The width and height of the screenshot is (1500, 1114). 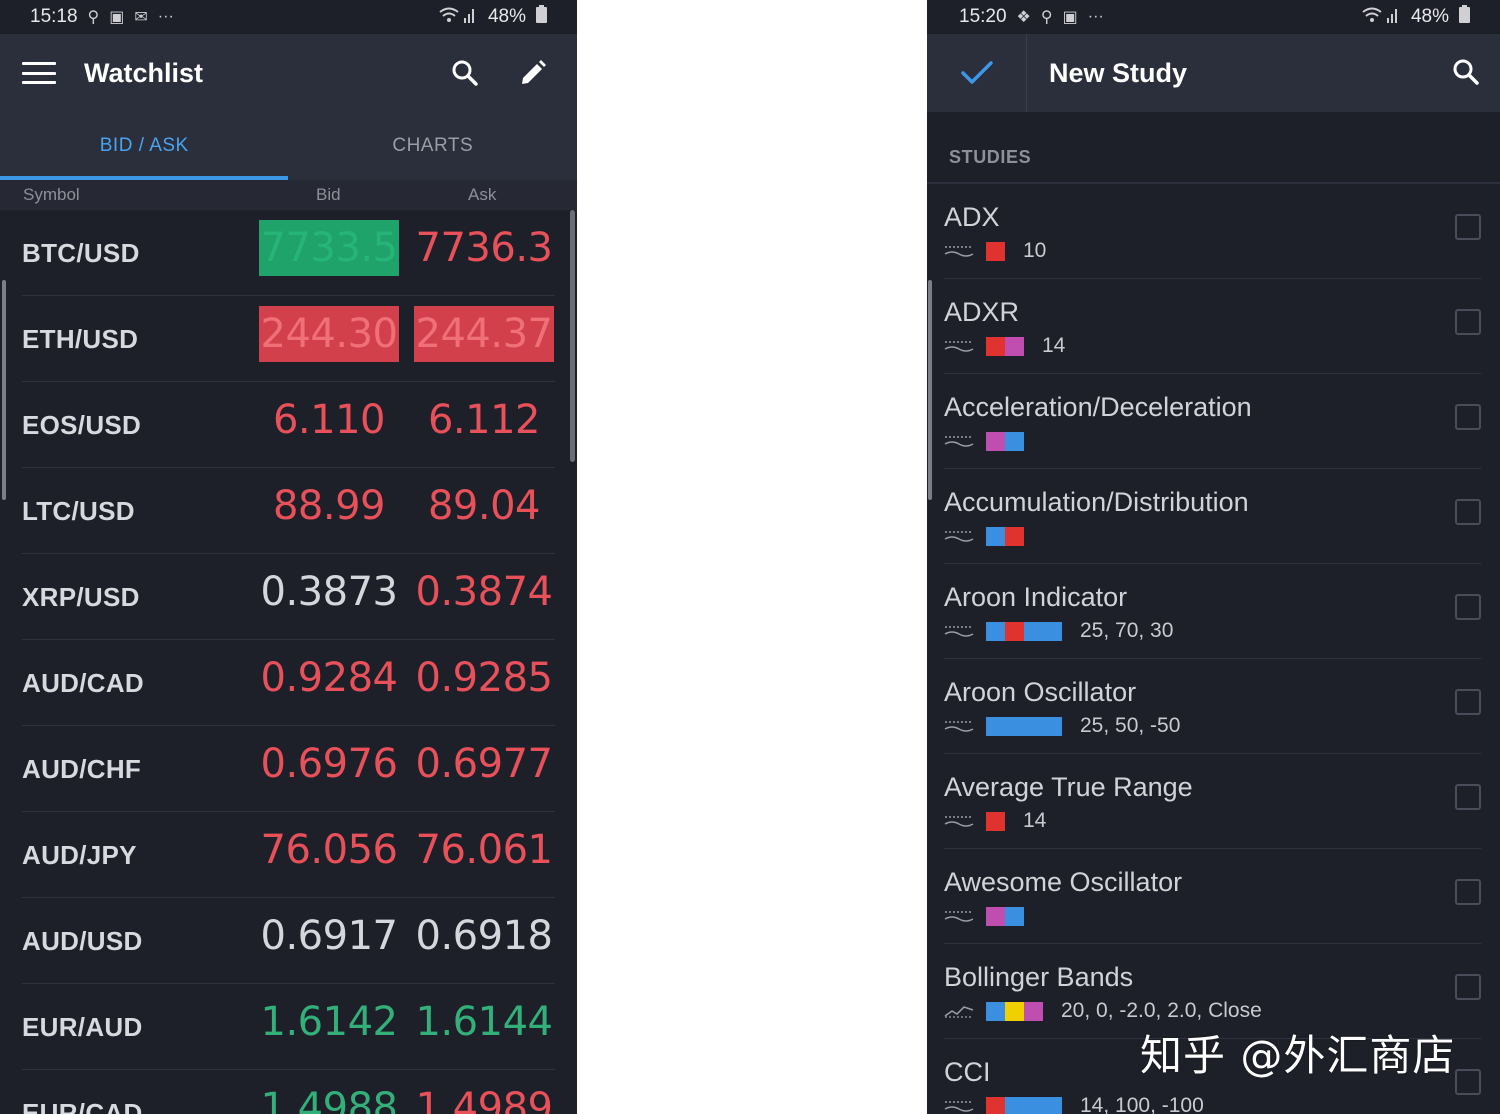 I want to click on quote-row: BTC/USD 7733.5 7736.3, so click(x=288, y=253).